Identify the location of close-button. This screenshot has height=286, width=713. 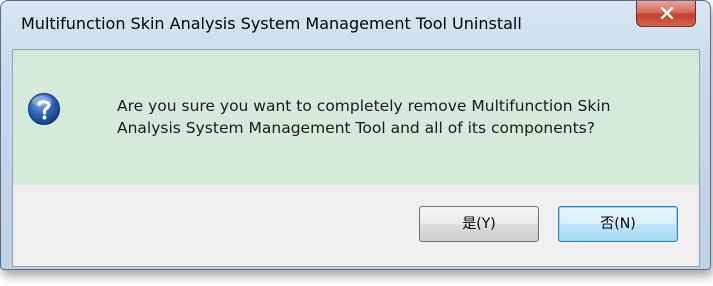
(666, 14).